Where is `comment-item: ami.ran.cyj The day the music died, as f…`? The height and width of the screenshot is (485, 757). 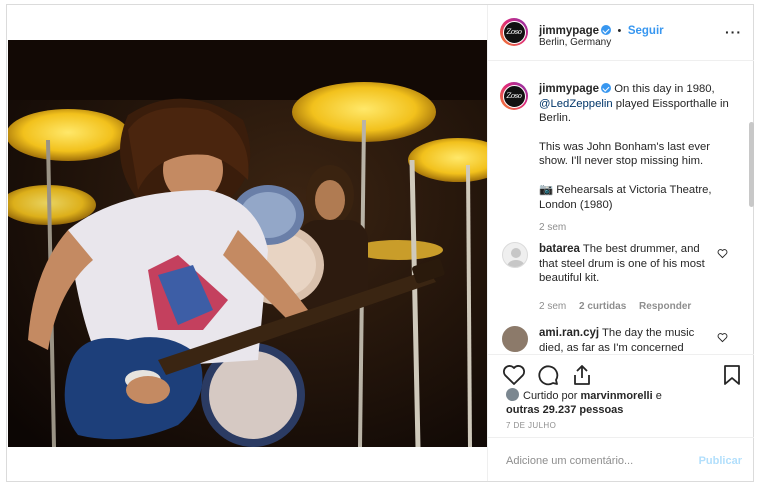
comment-item: ami.ran.cyj The day the music died, as f… is located at coordinates (628, 340).